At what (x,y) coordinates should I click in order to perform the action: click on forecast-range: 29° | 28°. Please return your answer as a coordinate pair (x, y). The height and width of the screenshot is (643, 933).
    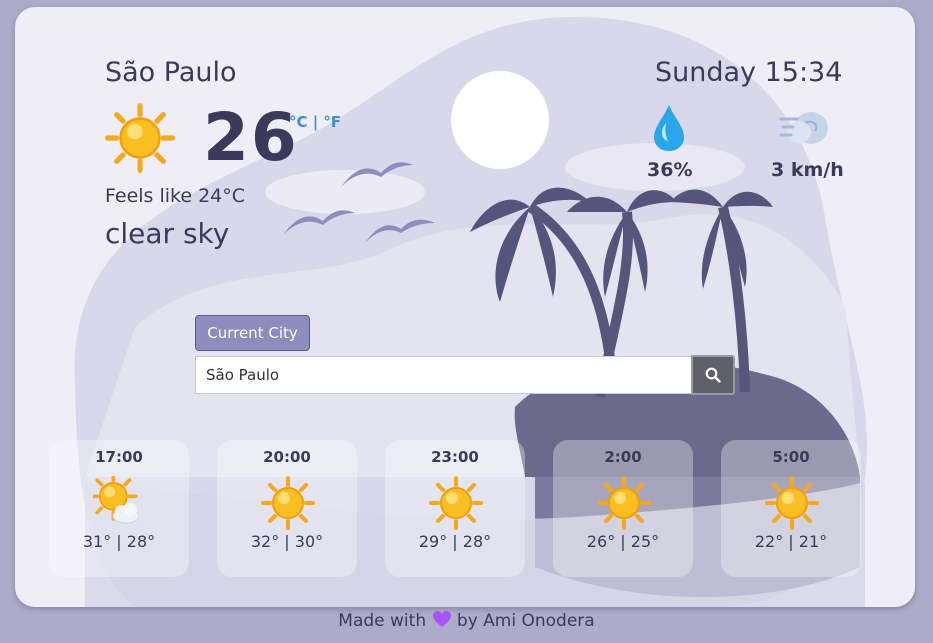
    Looking at the image, I should click on (455, 541).